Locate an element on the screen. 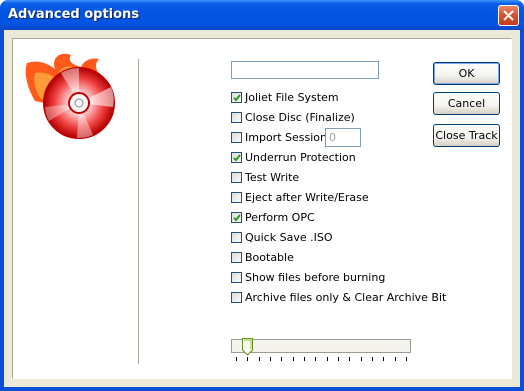 The image size is (524, 391). option-archive-files-only: Archive files only & Clear Archive Bit is located at coordinates (338, 298).